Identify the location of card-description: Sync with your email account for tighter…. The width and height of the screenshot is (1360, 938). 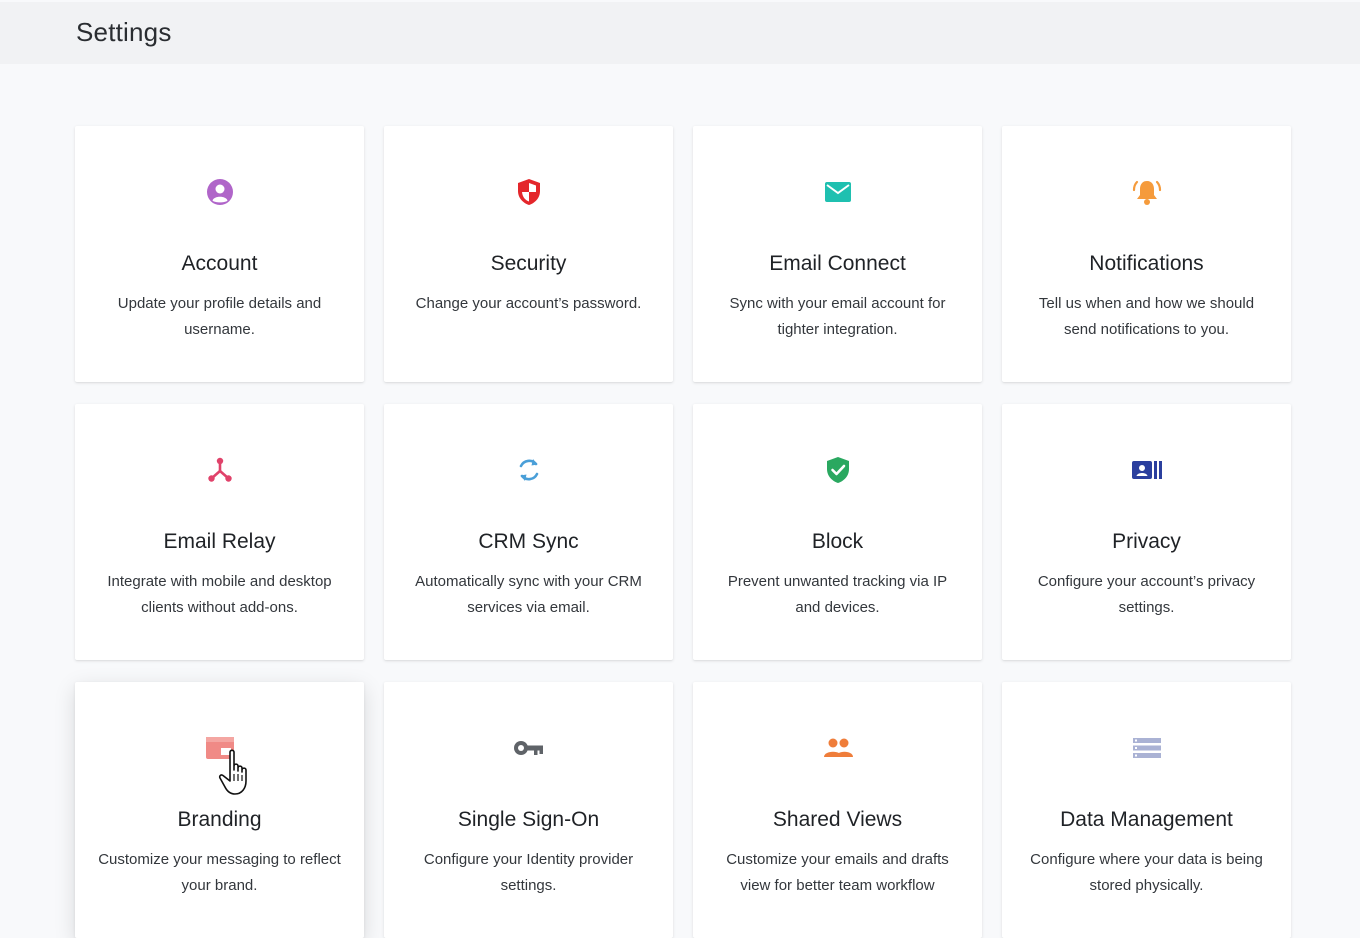
(837, 316).